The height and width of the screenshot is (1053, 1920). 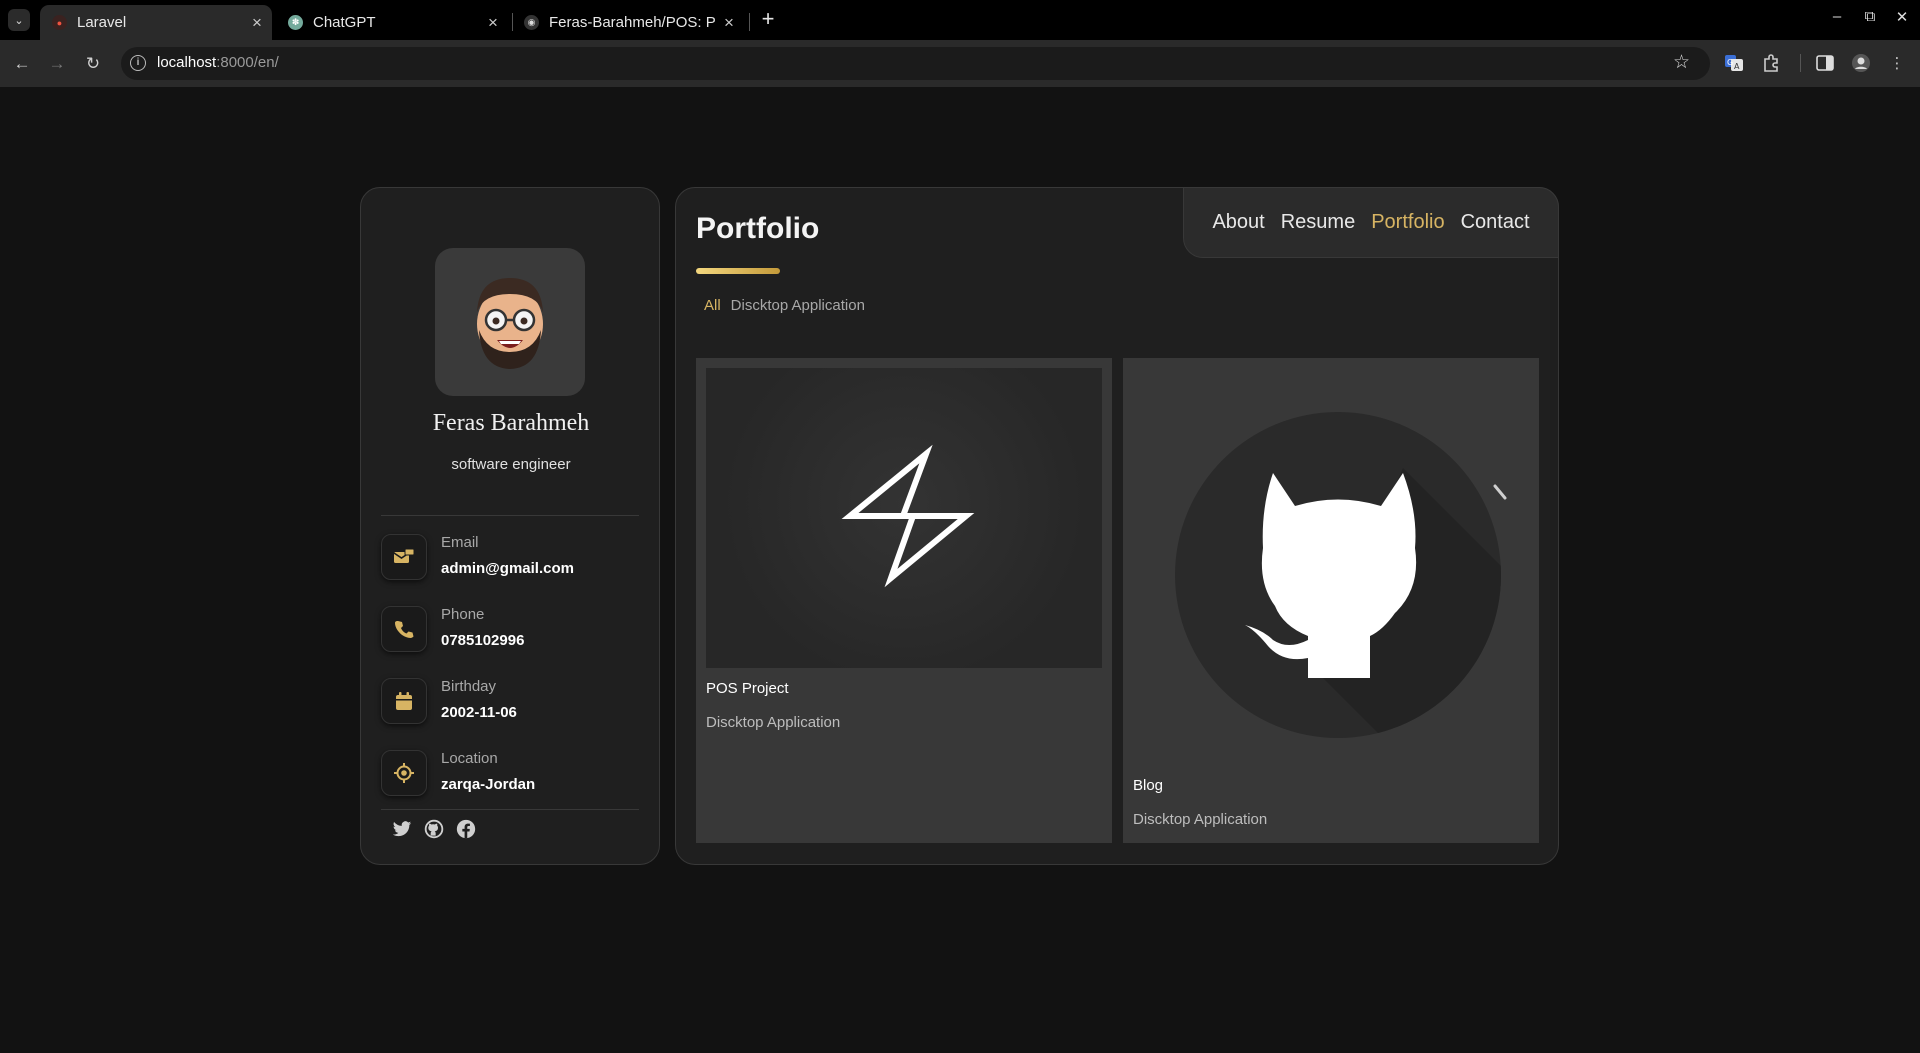 What do you see at coordinates (738, 271) in the screenshot?
I see `title-underline` at bounding box center [738, 271].